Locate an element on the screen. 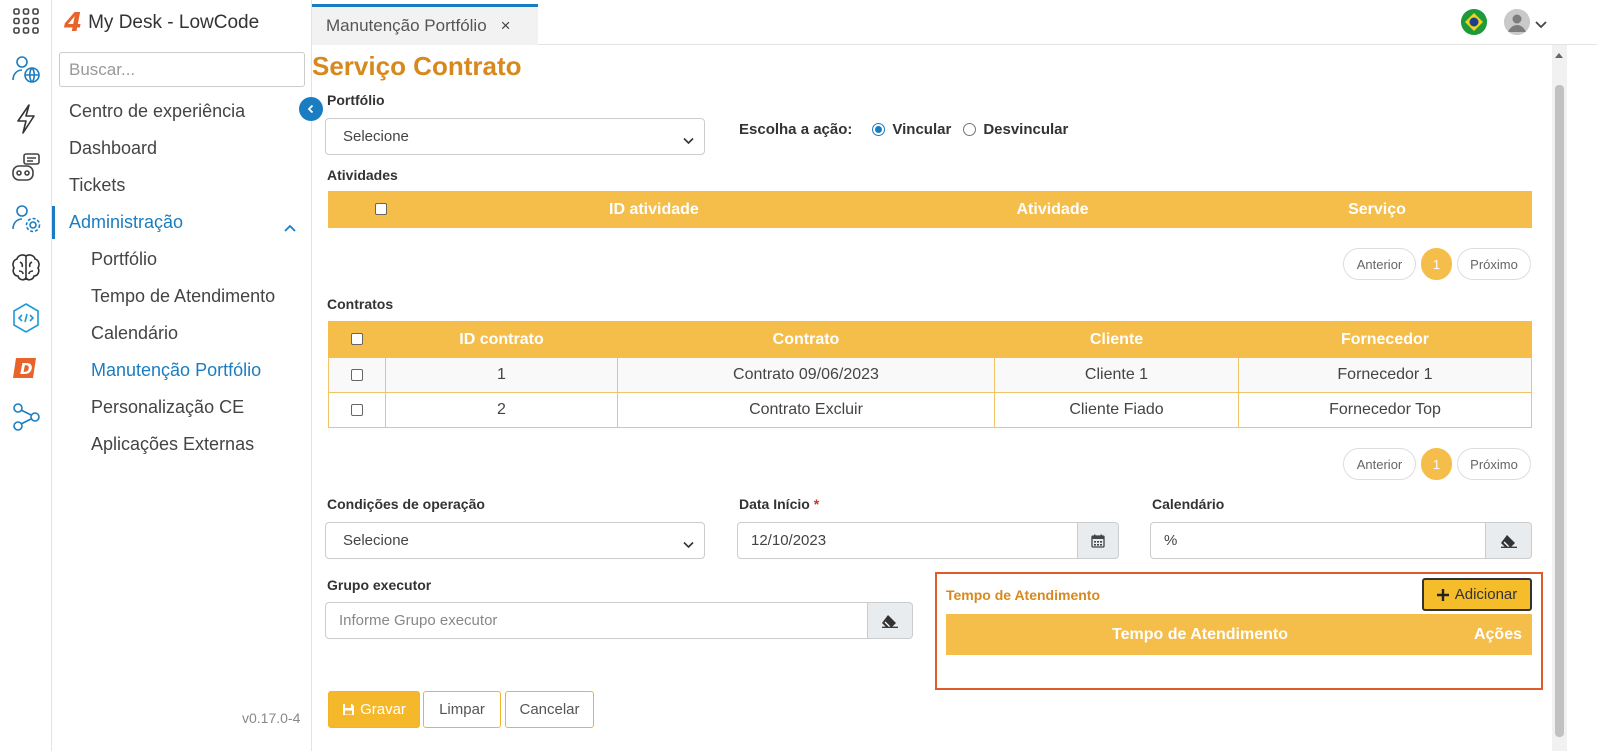 The width and height of the screenshot is (1597, 751). data-inicio-label-text: Data Início is located at coordinates (774, 504).